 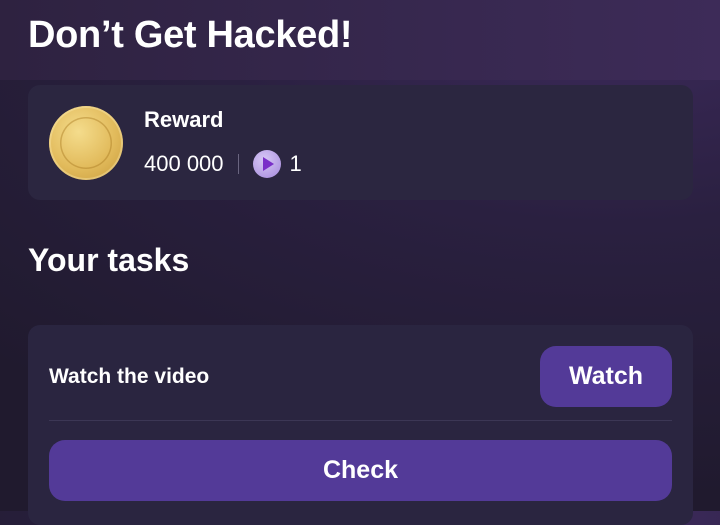 What do you see at coordinates (129, 376) in the screenshot?
I see `task-label: Watch the video` at bounding box center [129, 376].